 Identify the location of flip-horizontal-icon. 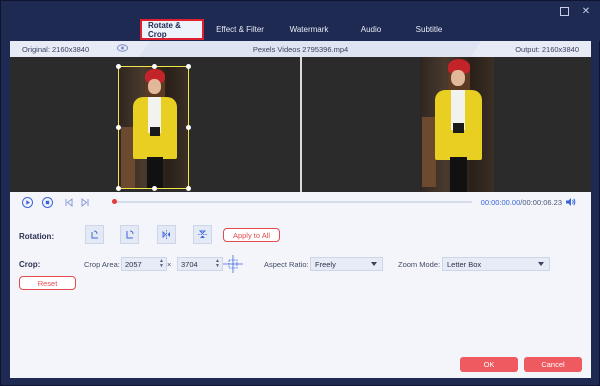
(166, 234).